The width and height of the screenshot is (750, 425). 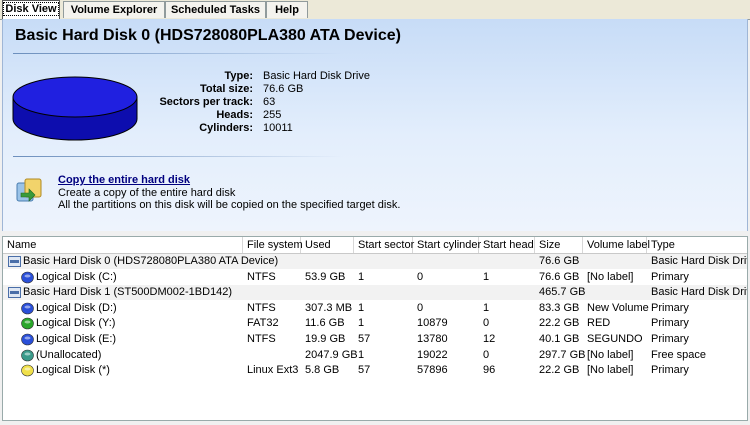 I want to click on cell-name: Logical Disk (E:), so click(x=76, y=339).